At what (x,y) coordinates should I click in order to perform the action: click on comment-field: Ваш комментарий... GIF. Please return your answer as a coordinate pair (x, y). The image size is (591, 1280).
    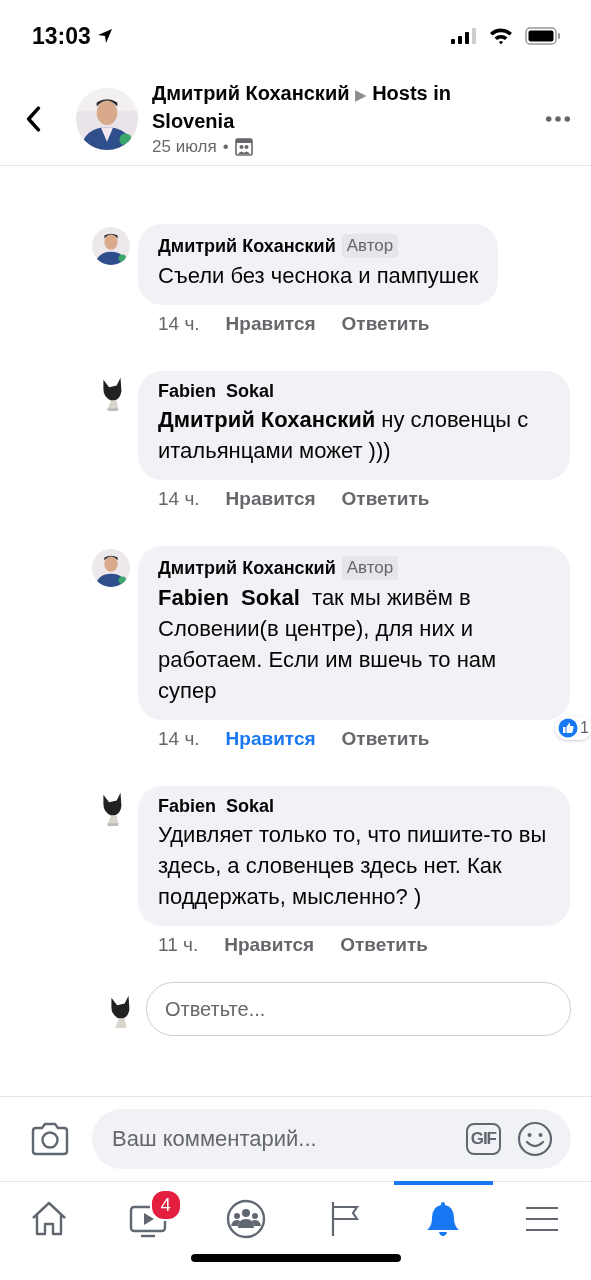
    Looking at the image, I should click on (331, 1139).